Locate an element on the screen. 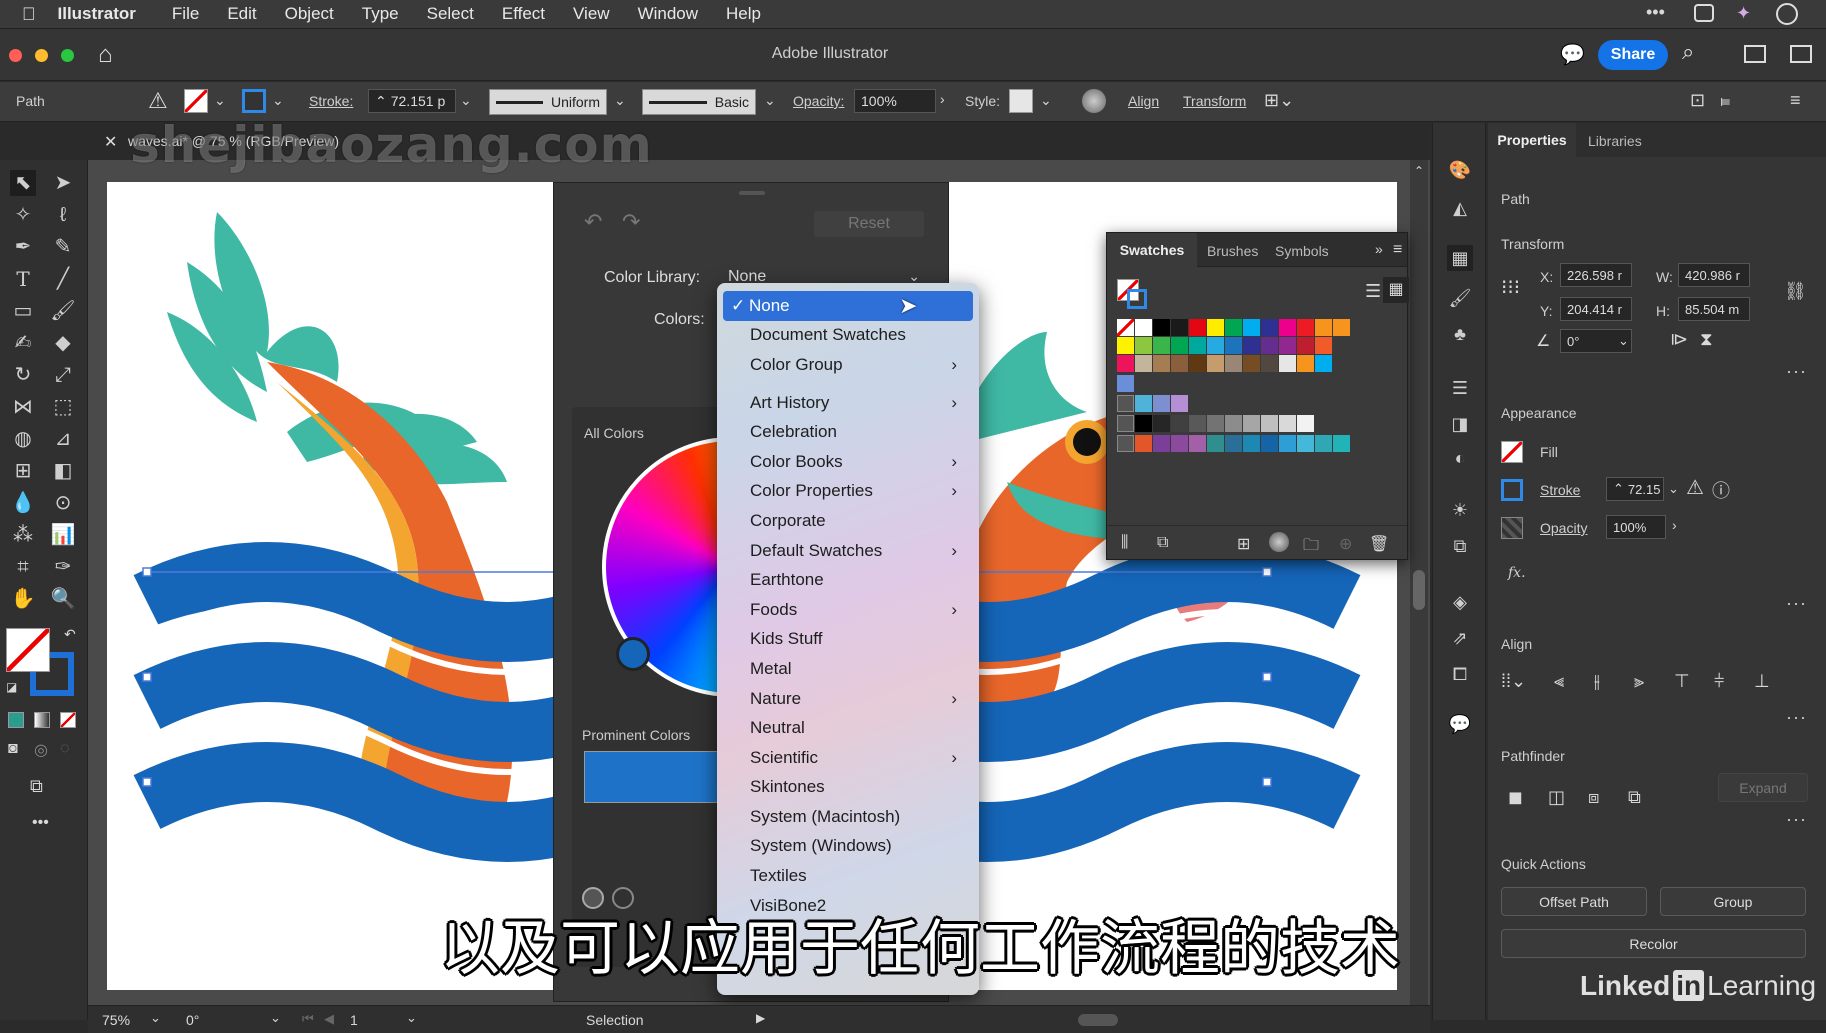  appearance-panel-icon: ☀ is located at coordinates (1460, 510).